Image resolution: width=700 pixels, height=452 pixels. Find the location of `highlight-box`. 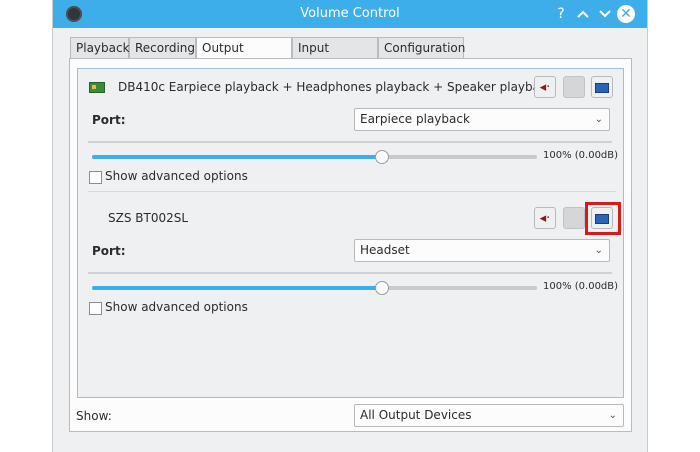

highlight-box is located at coordinates (603, 218).